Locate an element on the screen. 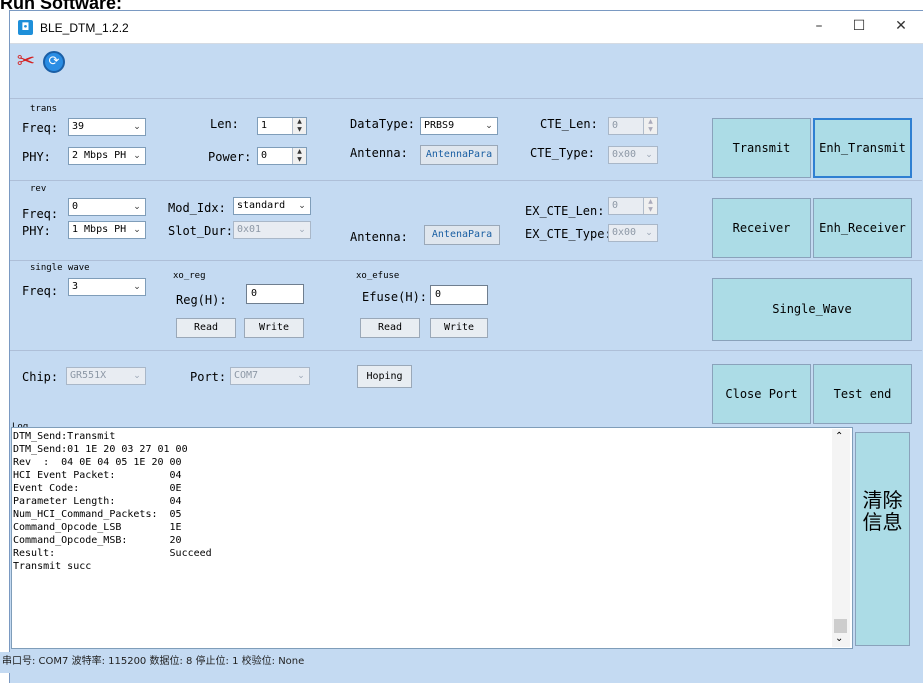 This screenshot has width=923, height=683. xo-efuse-group-label: xo_efuse is located at coordinates (378, 276).